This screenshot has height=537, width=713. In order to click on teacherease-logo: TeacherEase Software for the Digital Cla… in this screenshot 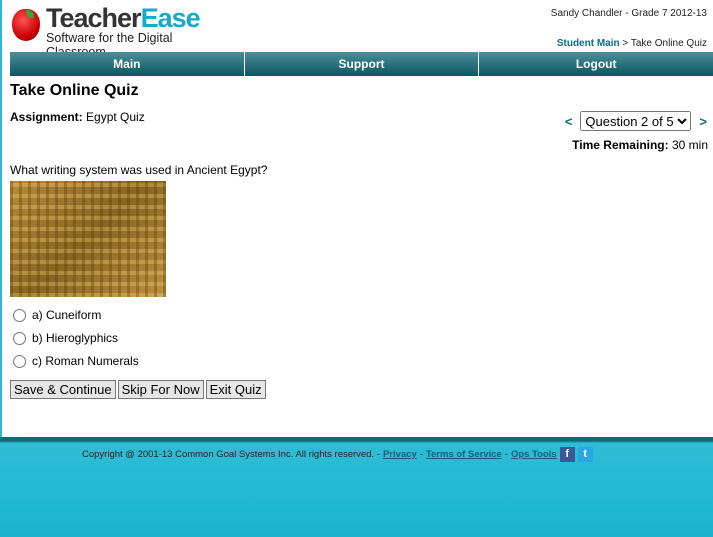, I will do `click(120, 31)`.